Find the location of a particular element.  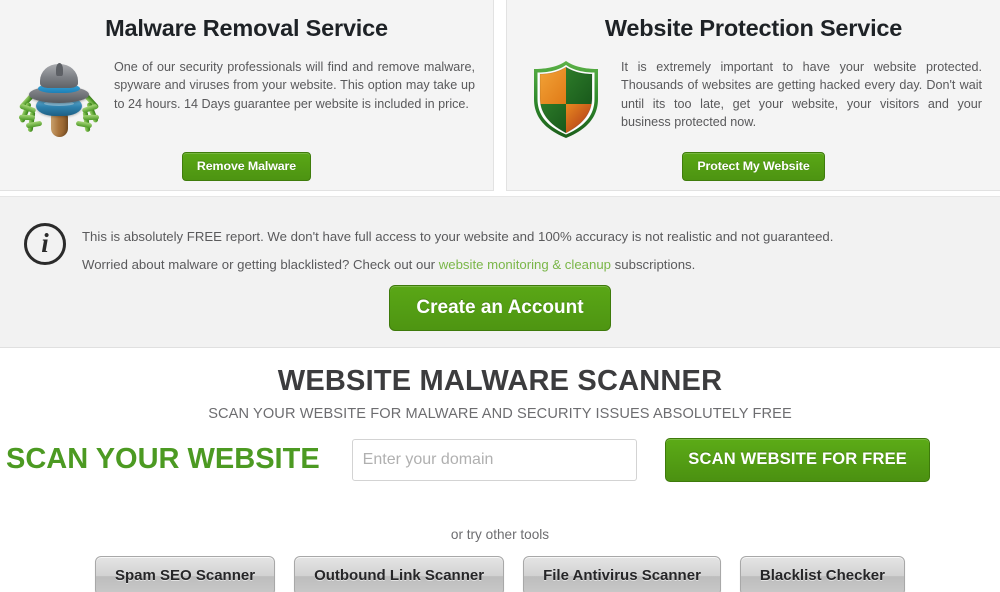

website-monitoring-cleanup-link: website monitoring & cleanup is located at coordinates (525, 264).